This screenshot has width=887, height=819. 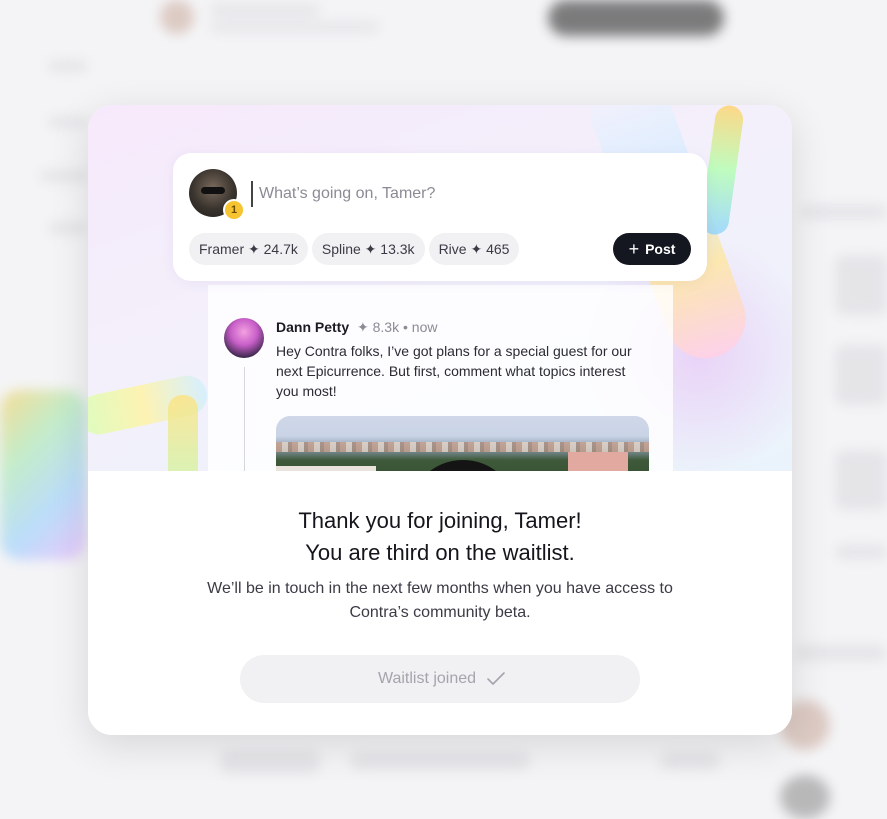 What do you see at coordinates (440, 520) in the screenshot?
I see `modal-title-line1: Thank you for joining, Tamer!` at bounding box center [440, 520].